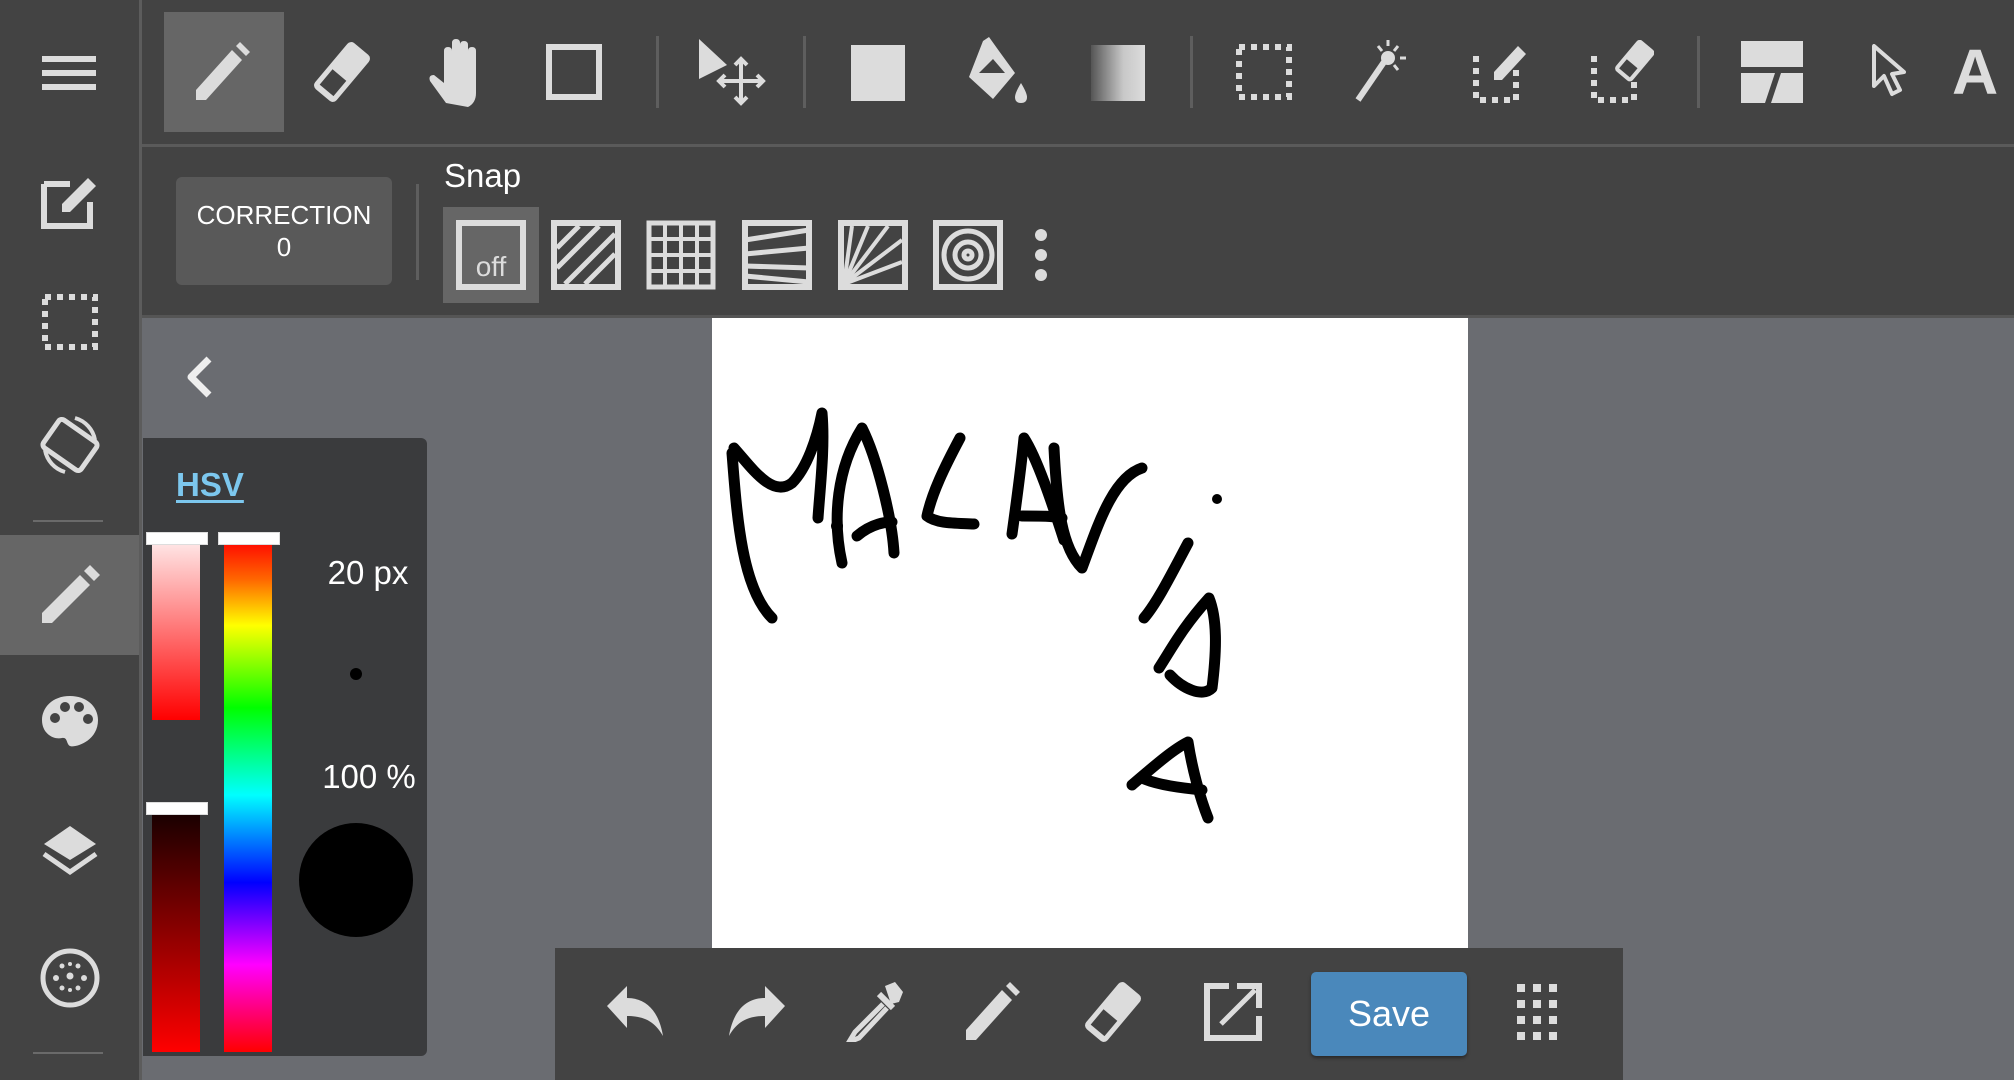 This screenshot has height=1080, width=2014. I want to click on layers-icon, so click(69, 851).